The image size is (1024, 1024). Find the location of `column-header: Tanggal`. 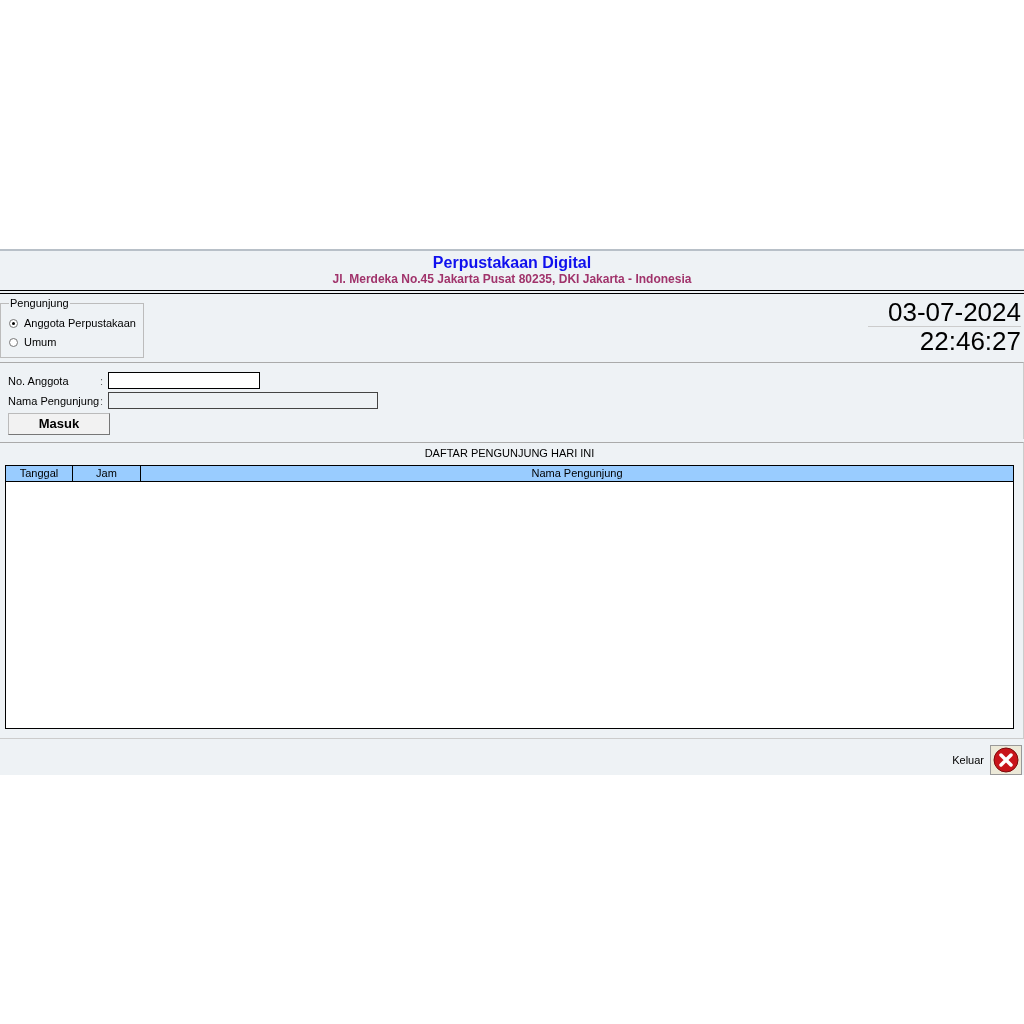

column-header: Tanggal is located at coordinates (39, 473).